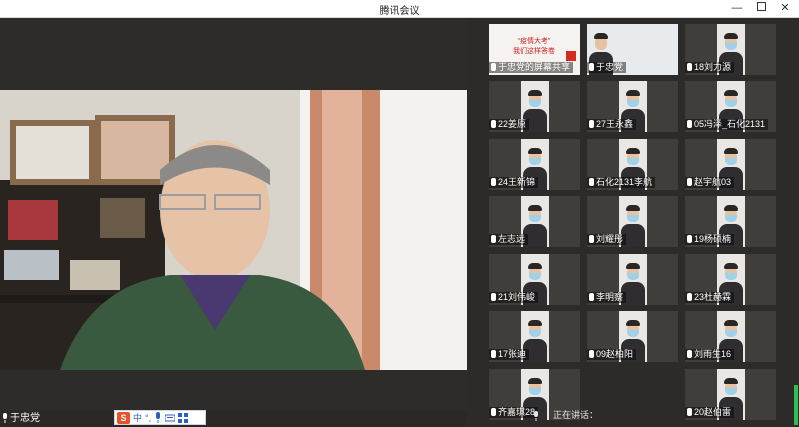 The width and height of the screenshot is (799, 427). I want to click on participant-name: 22姜原, so click(512, 124).